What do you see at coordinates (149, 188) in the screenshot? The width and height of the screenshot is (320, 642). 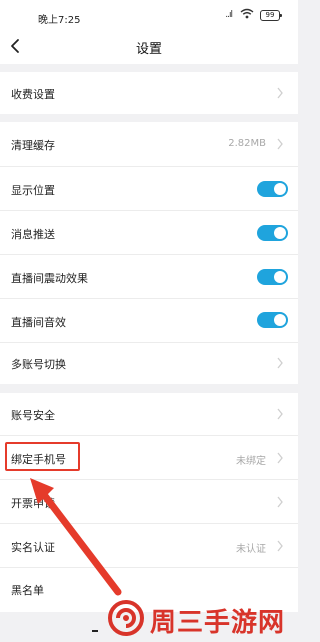 I see `settings-row-show-location: 显示位置` at bounding box center [149, 188].